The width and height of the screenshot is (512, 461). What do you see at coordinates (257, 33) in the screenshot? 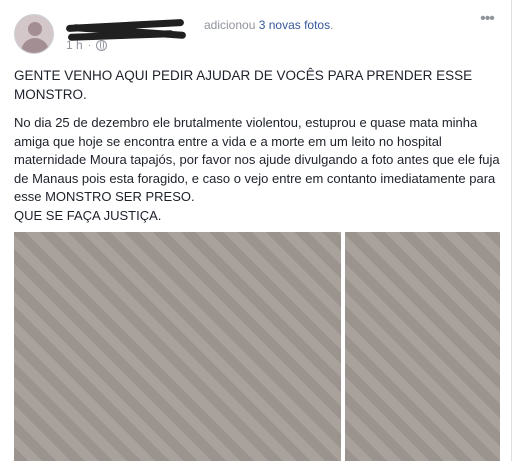
I see `post-header: adicionou 3 novas fotos. 1 h · •••` at bounding box center [257, 33].